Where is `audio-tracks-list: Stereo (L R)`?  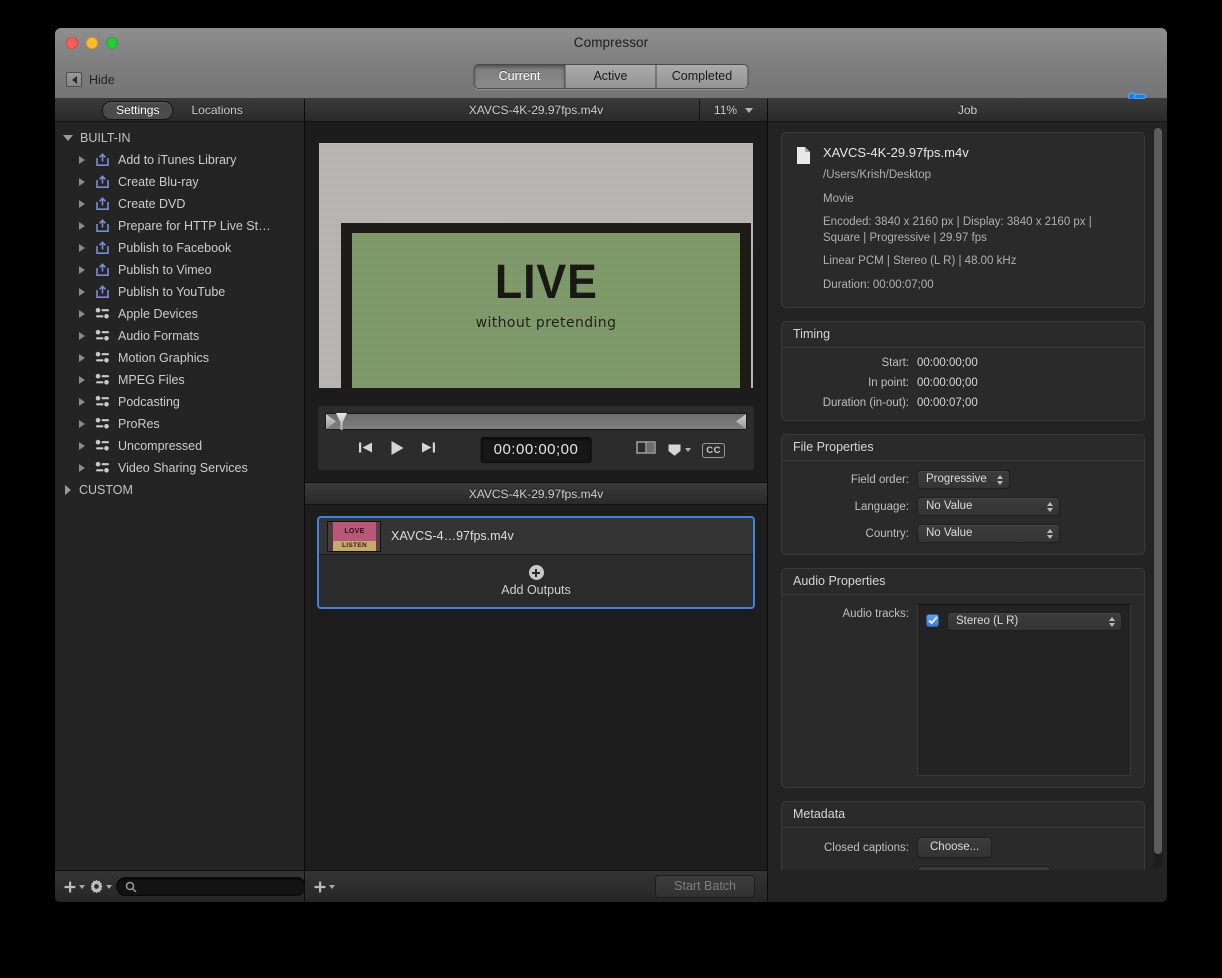
audio-tracks-list: Stereo (L R) is located at coordinates (1024, 690).